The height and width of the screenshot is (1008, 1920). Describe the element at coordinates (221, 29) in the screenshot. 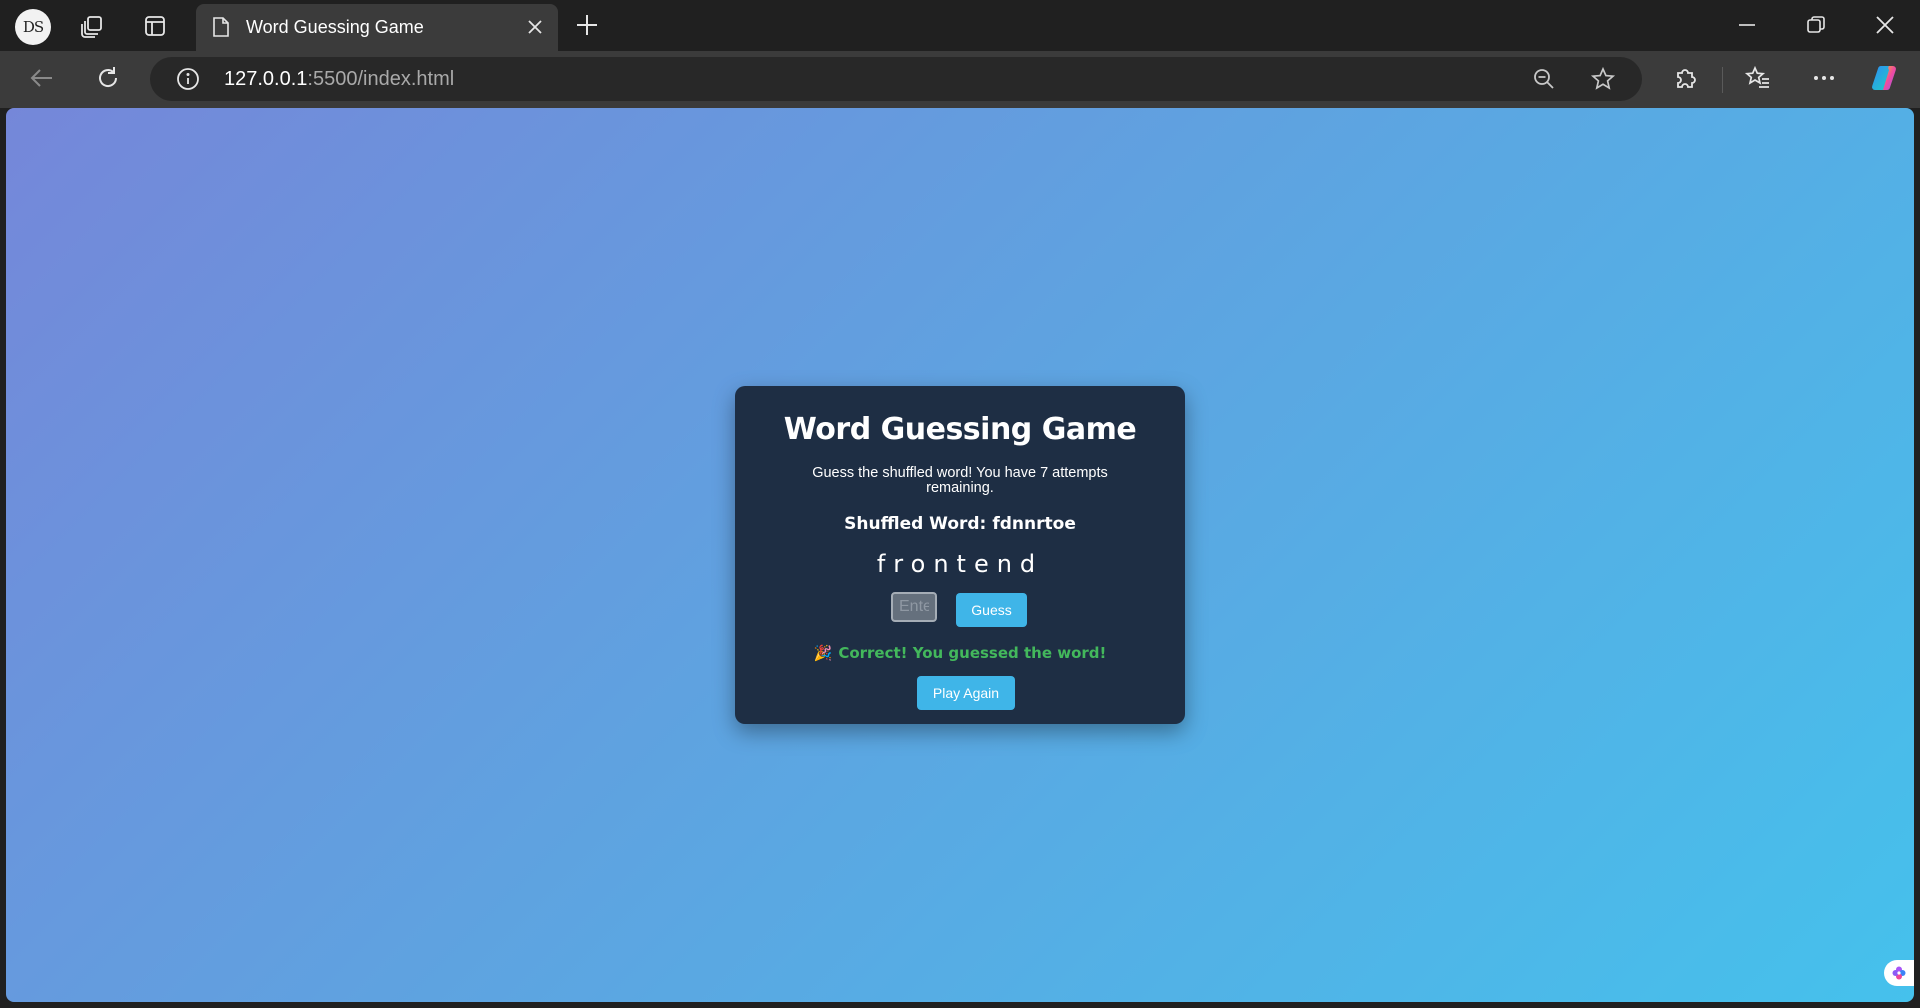

I see `page-icon` at that location.